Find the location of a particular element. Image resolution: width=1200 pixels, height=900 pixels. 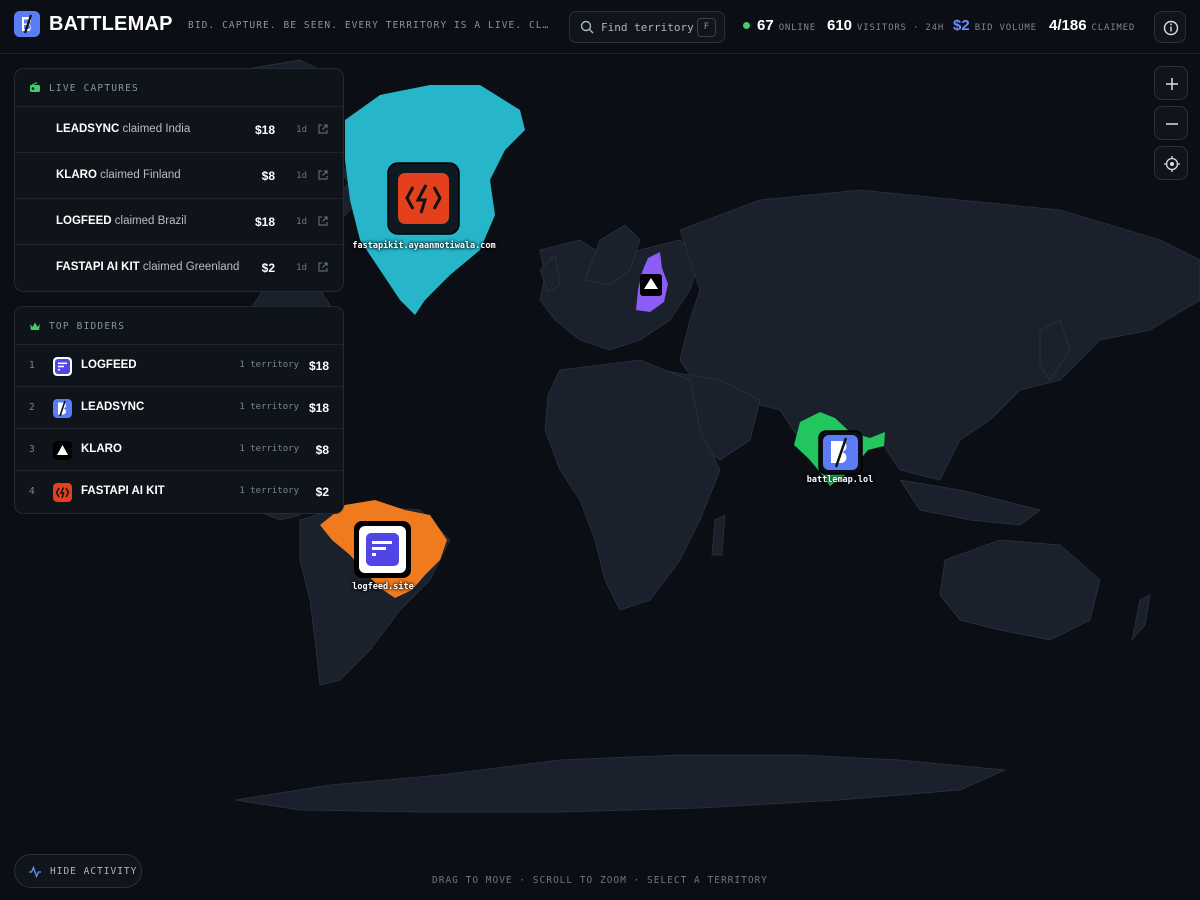

info-button is located at coordinates (1170, 27).